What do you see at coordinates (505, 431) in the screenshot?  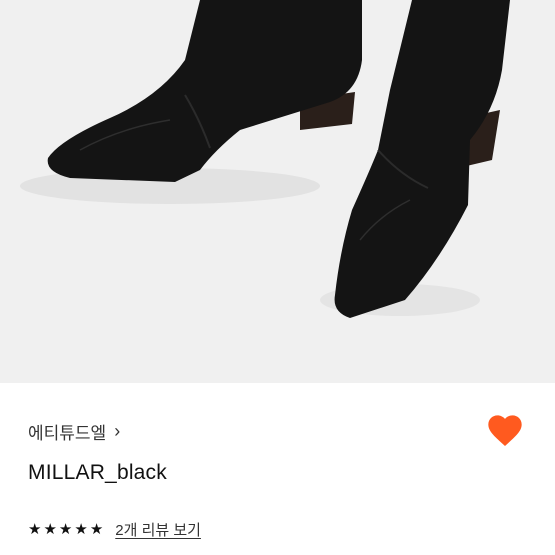 I see `heart-icon` at bounding box center [505, 431].